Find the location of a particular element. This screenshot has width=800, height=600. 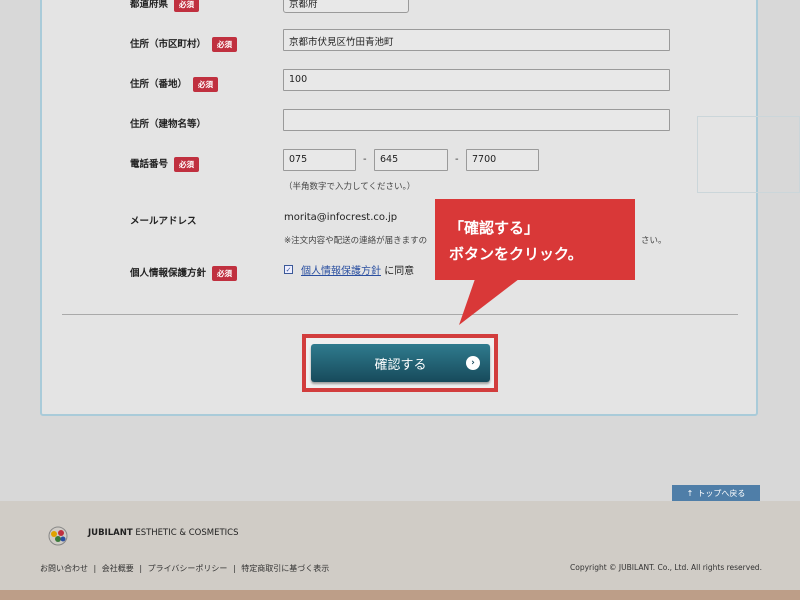

privacy-consent: 個人情報保護方針 に同意 is located at coordinates (358, 271).